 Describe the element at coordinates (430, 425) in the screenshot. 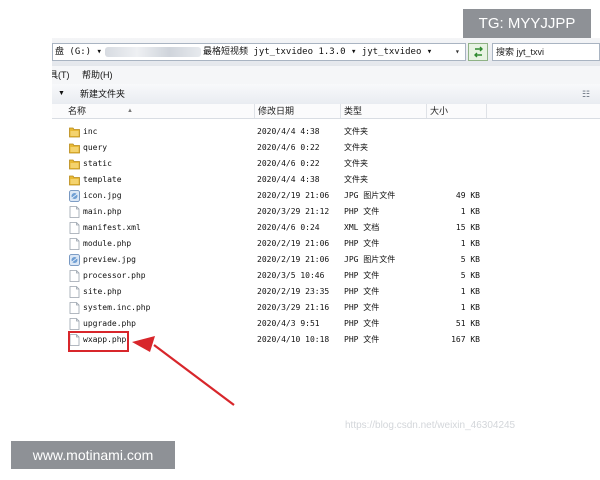

I see `blog-watermark: https://blog.csdn.net/weixin_46304245` at that location.